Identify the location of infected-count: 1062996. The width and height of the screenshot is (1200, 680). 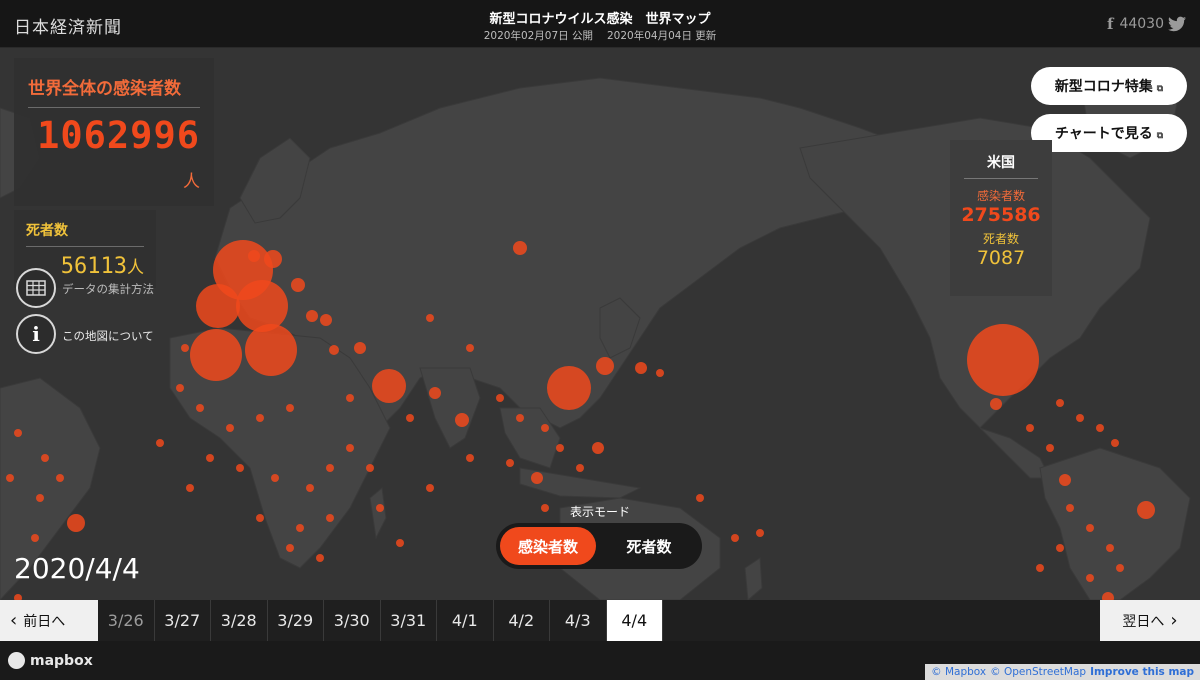
(118, 135).